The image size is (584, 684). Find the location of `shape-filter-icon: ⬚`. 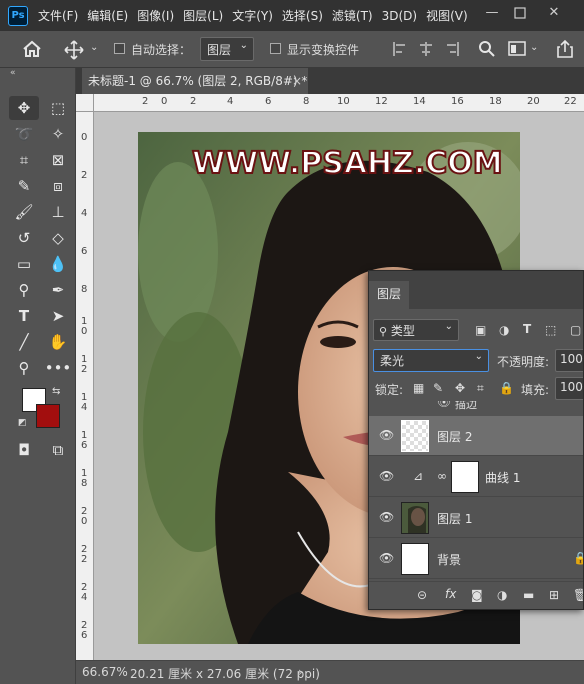

shape-filter-icon: ⬚ is located at coordinates (550, 330).